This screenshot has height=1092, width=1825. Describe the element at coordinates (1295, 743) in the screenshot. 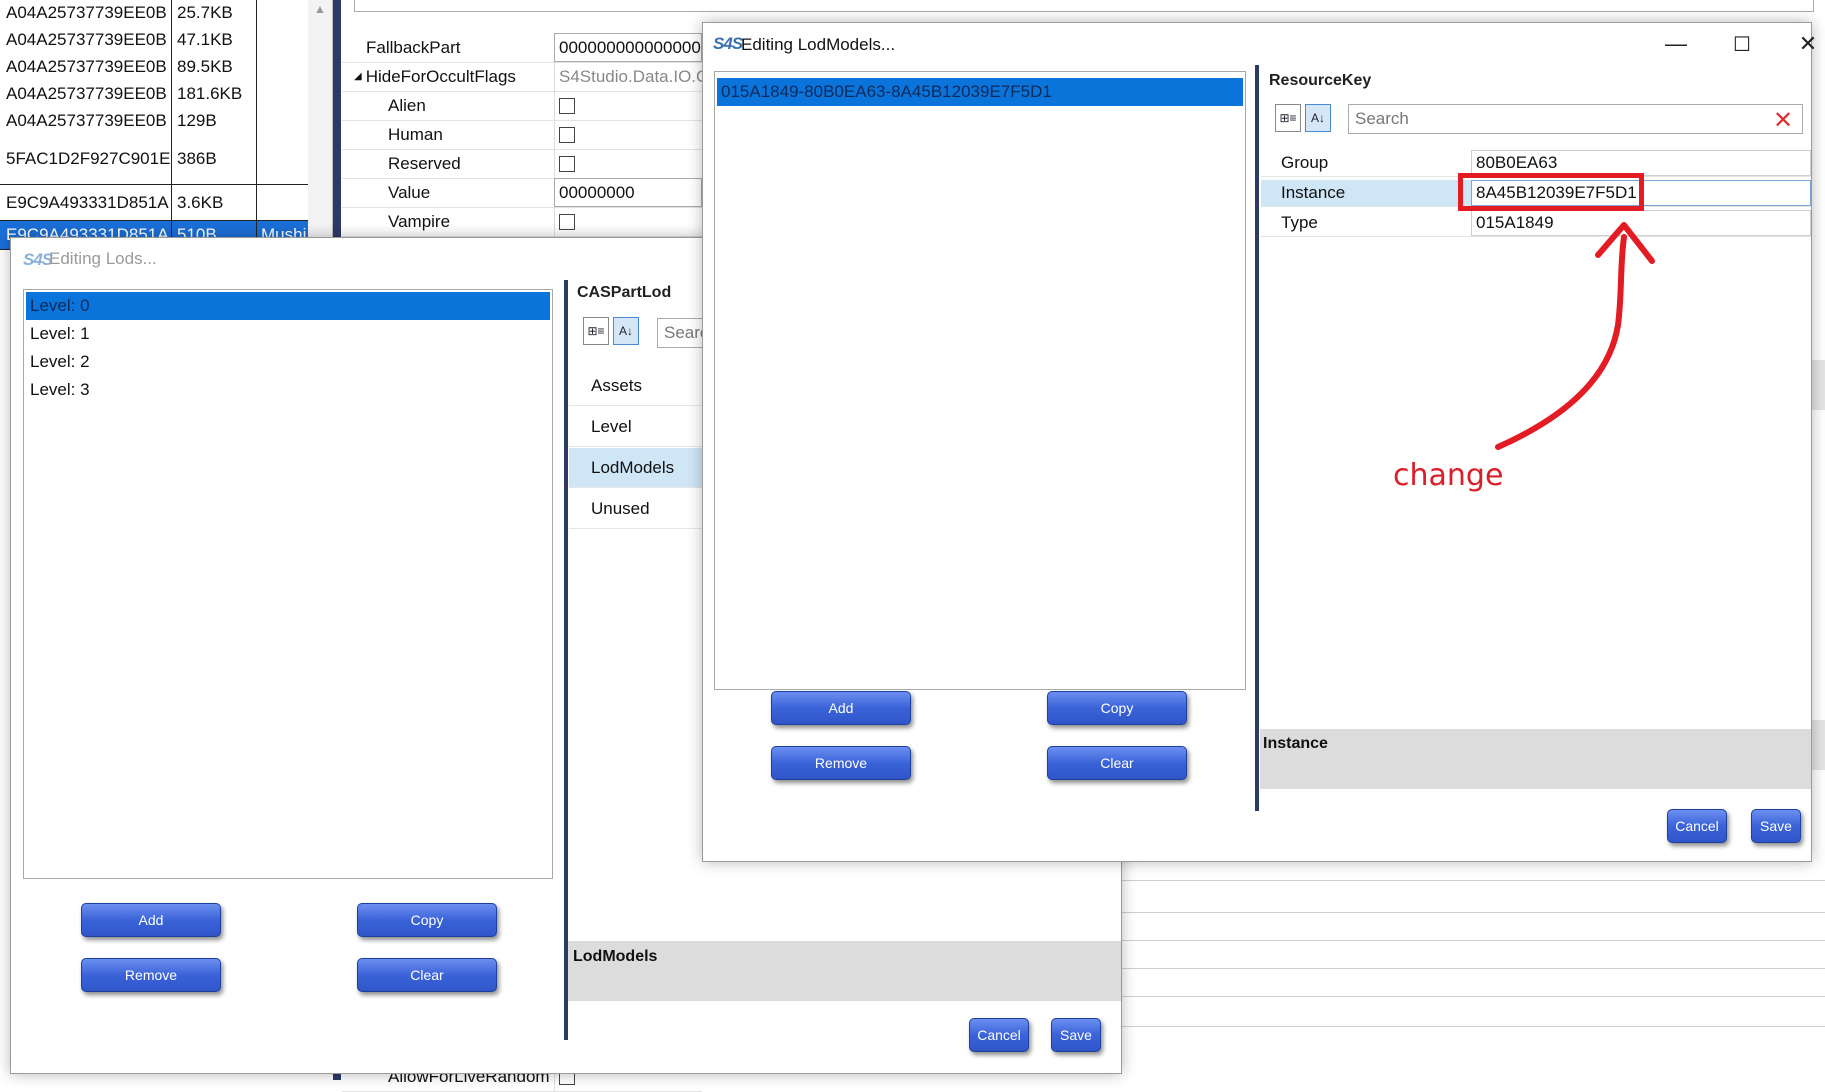

I see `description-title: Instance` at that location.